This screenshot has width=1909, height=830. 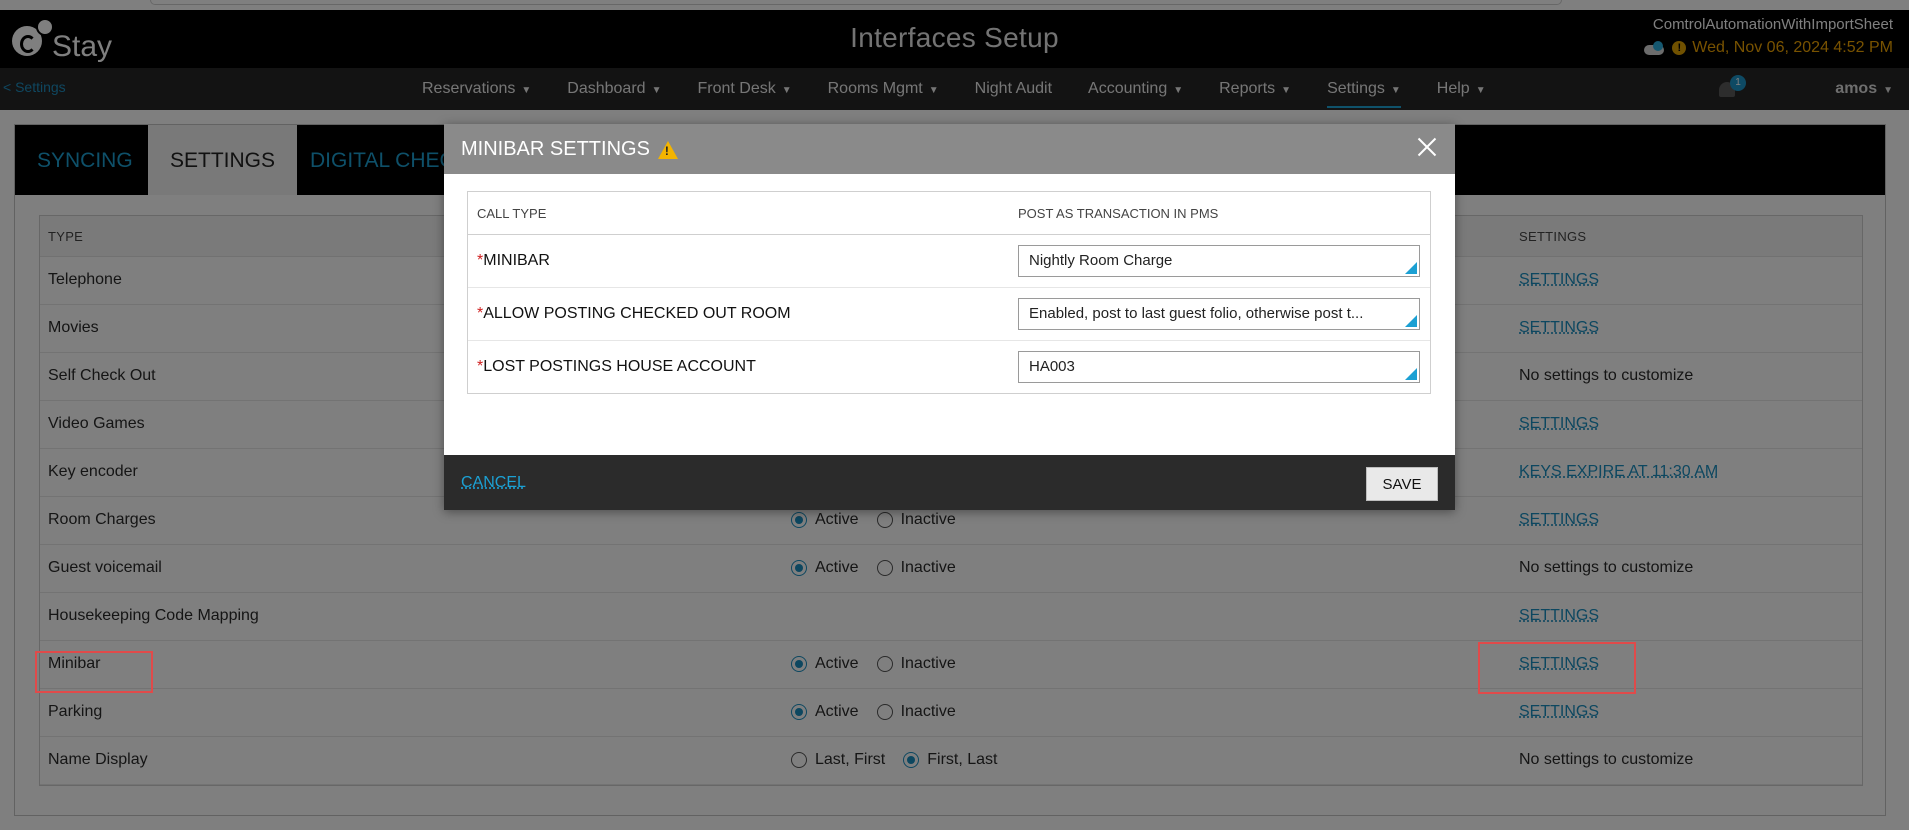 I want to click on dialog-row-minibar: *MINIBAR Nightly Room Charge, so click(x=949, y=261).